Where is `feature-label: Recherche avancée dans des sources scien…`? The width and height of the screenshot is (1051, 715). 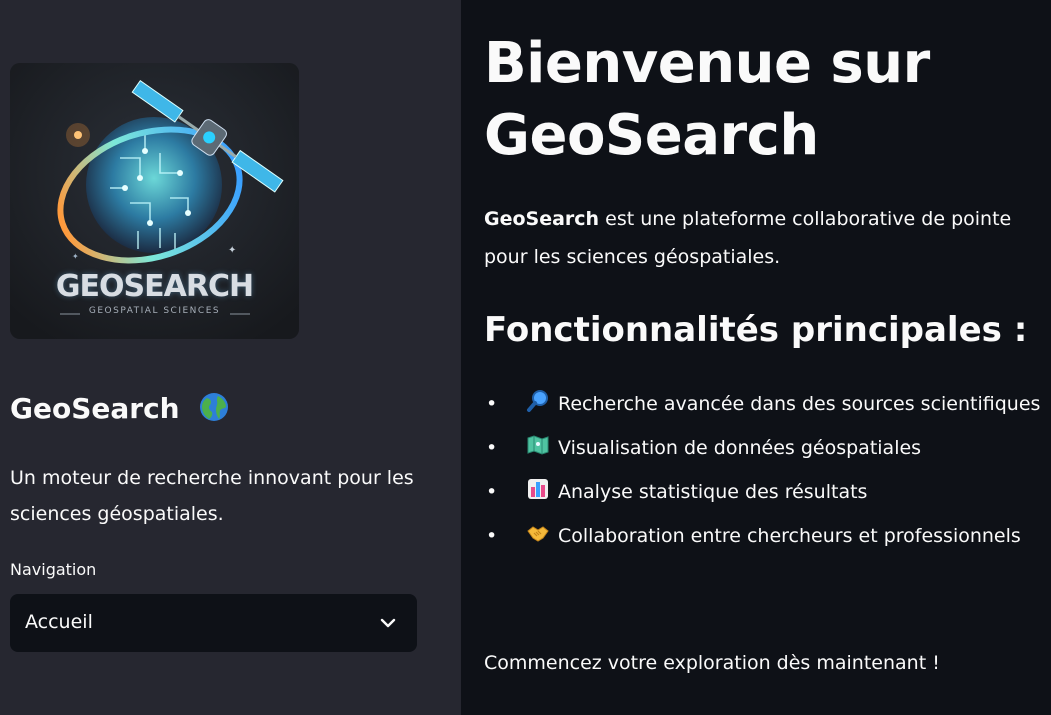 feature-label: Recherche avancée dans des sources scien… is located at coordinates (799, 404).